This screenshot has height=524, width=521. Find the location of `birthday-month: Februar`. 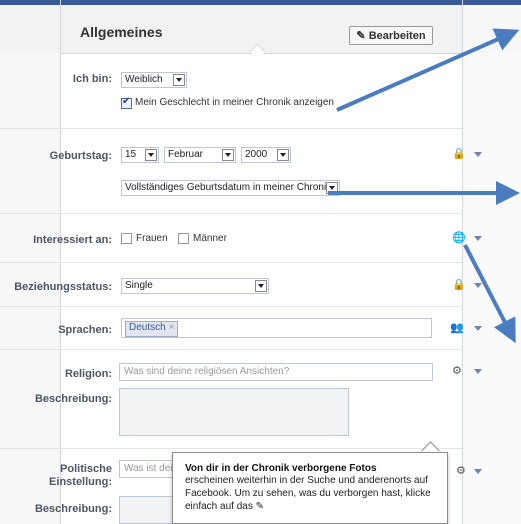

birthday-month: Februar is located at coordinates (186, 154).